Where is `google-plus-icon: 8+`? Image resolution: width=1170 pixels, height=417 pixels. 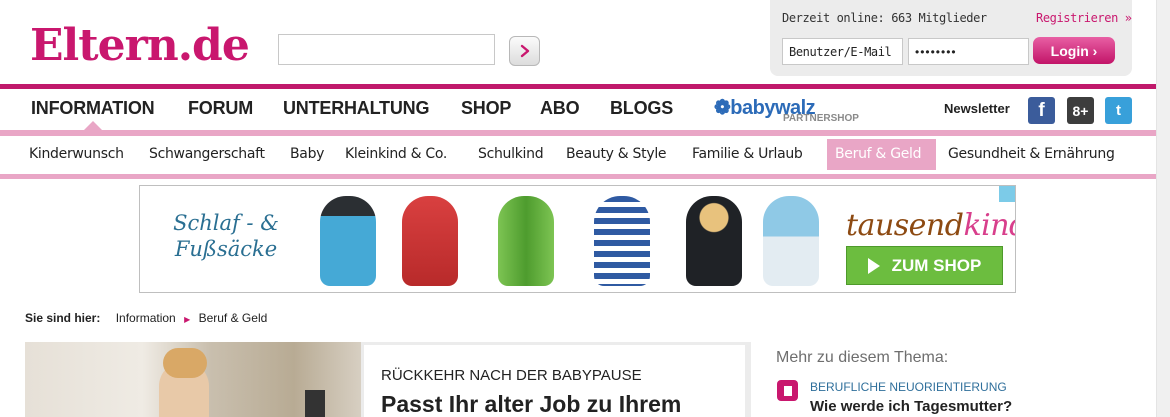
google-plus-icon: 8+ is located at coordinates (1080, 110).